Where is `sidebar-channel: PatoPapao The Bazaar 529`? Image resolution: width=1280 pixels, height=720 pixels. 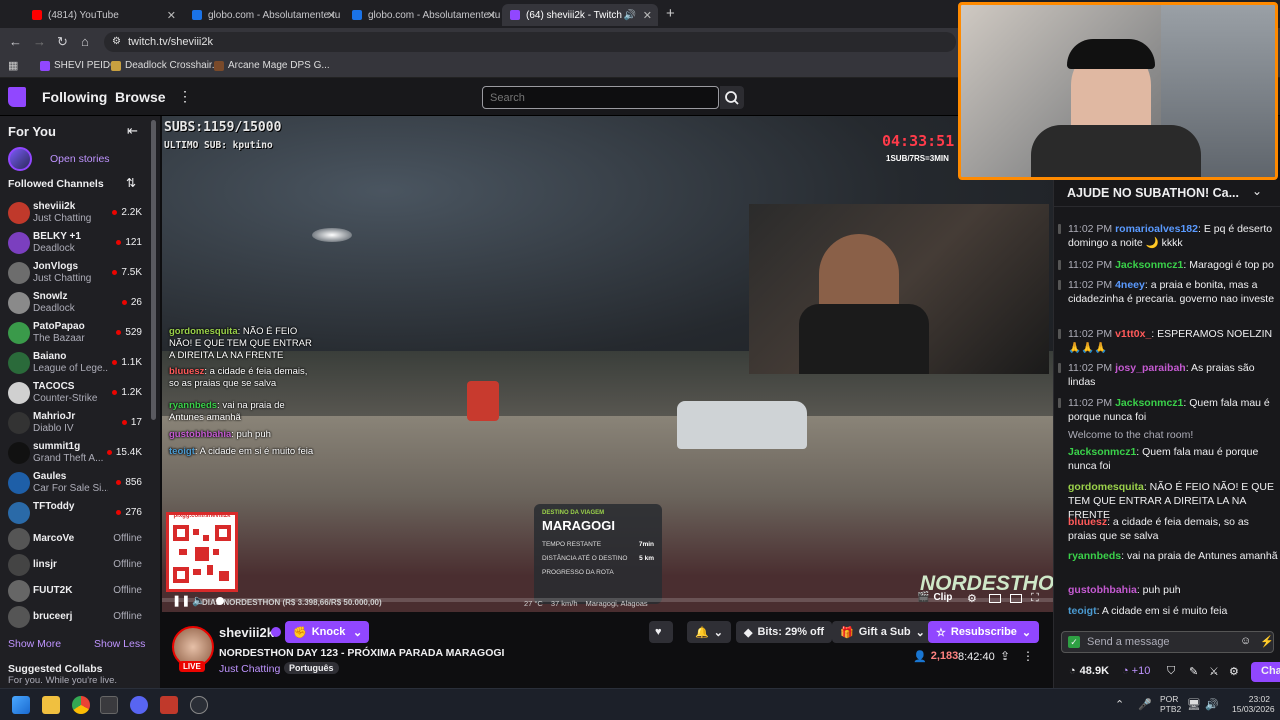
sidebar-channel: PatoPapao The Bazaar 529 is located at coordinates (75, 334).